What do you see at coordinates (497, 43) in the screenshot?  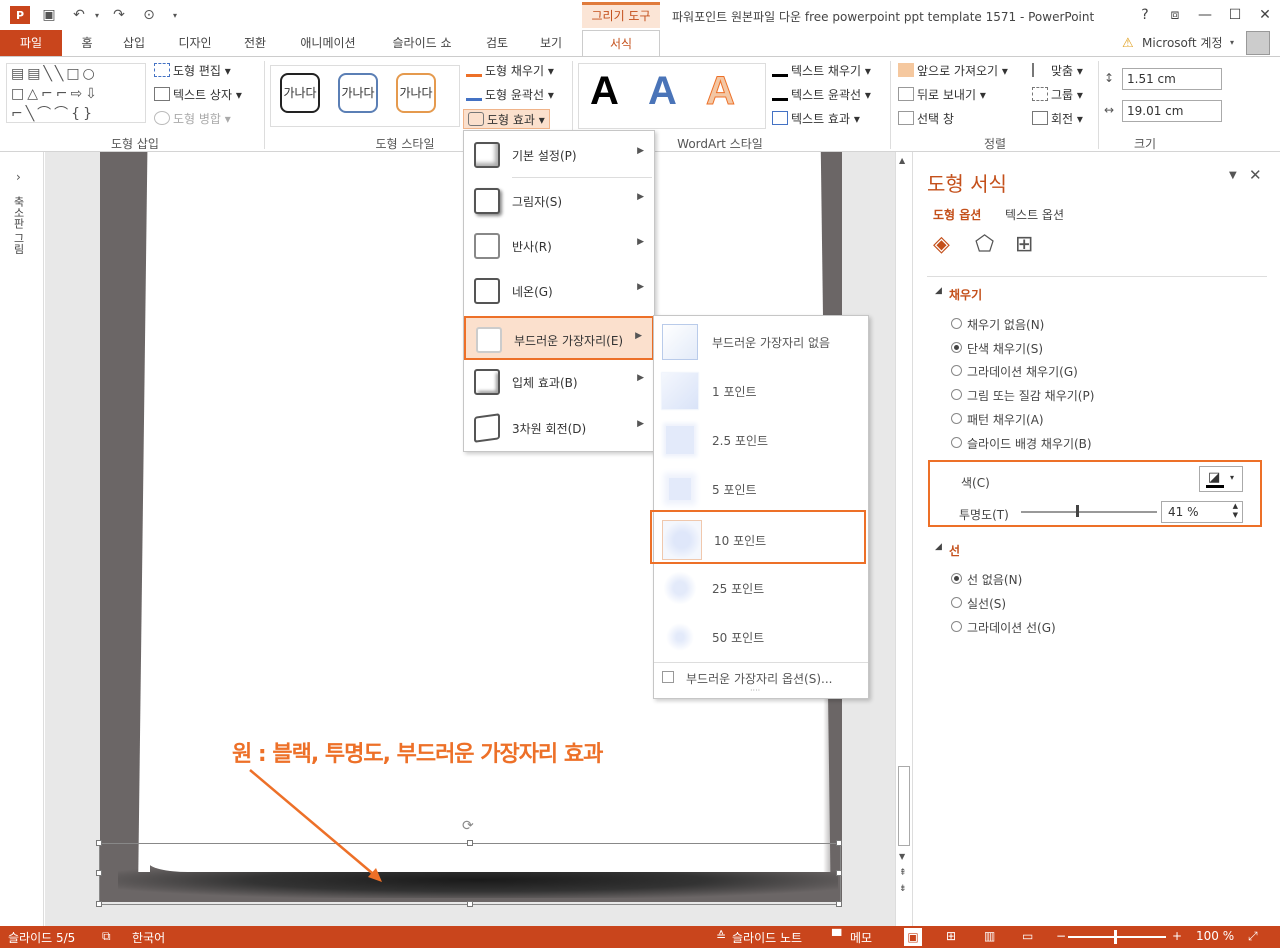 I see `tab-review: 검토` at bounding box center [497, 43].